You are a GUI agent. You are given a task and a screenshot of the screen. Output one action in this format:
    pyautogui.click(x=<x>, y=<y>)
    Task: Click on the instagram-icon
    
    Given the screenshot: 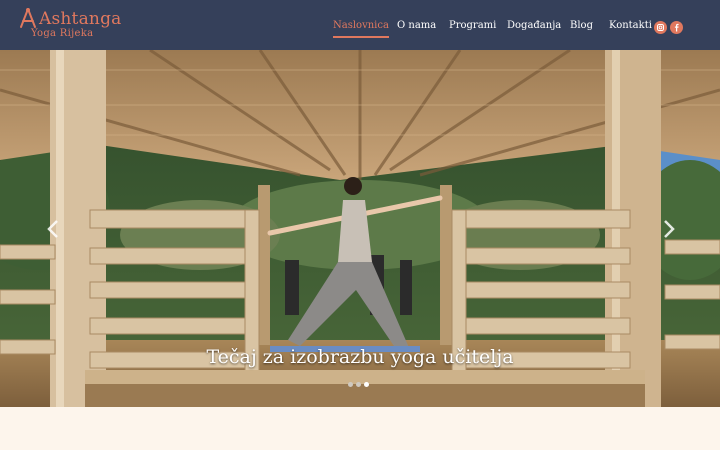 What is the action you would take?
    pyautogui.click(x=660, y=27)
    